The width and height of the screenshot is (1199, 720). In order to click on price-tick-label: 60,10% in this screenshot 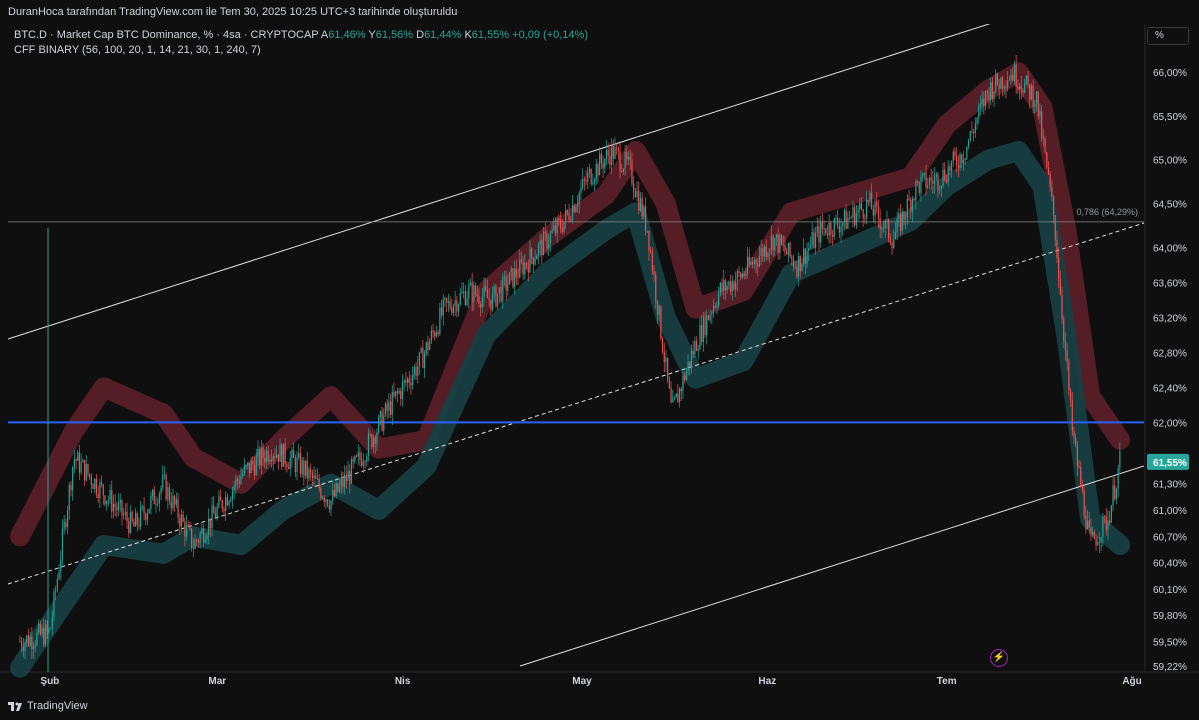, I will do `click(1170, 590)`.